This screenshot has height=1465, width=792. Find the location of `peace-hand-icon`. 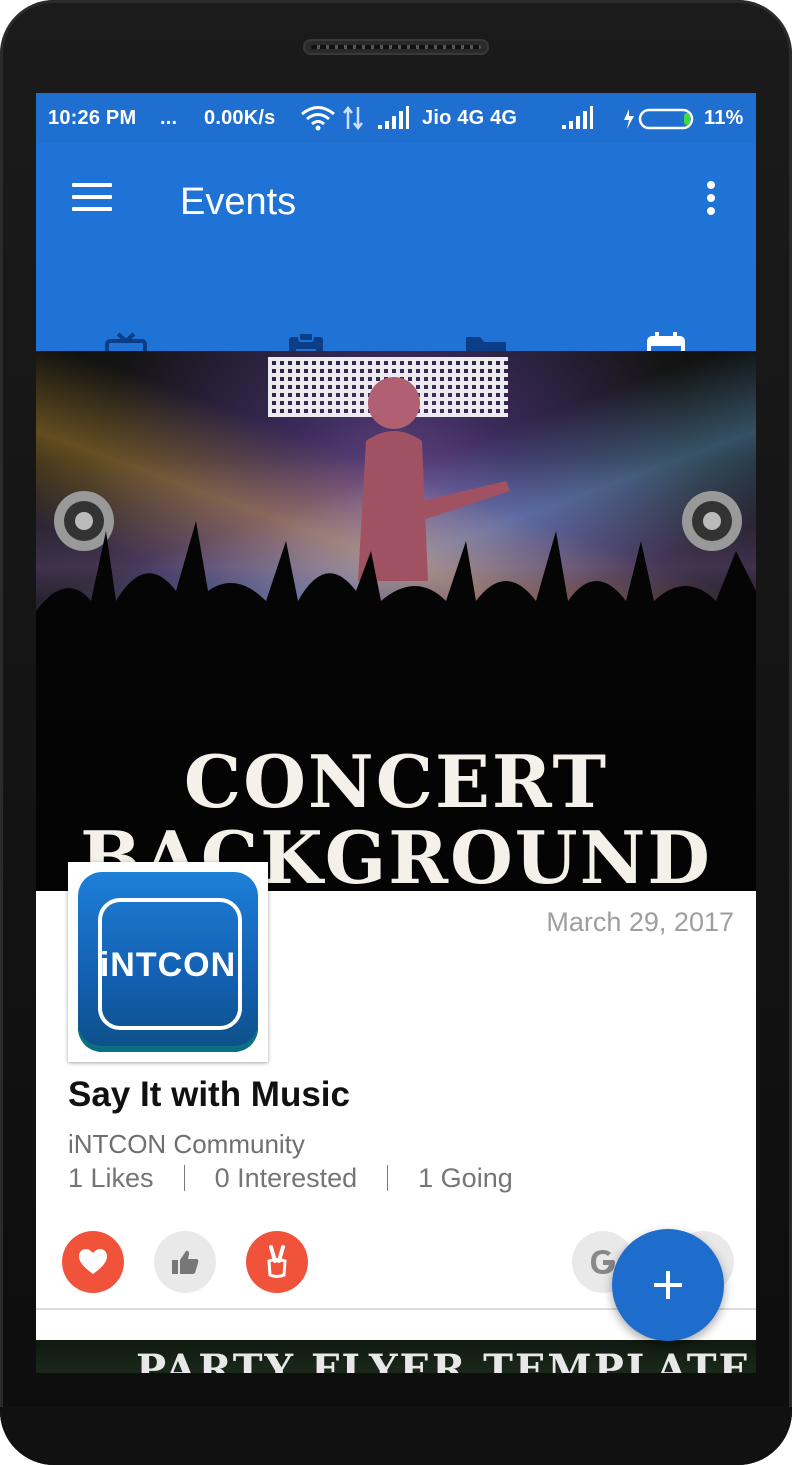

peace-hand-icon is located at coordinates (277, 1261).